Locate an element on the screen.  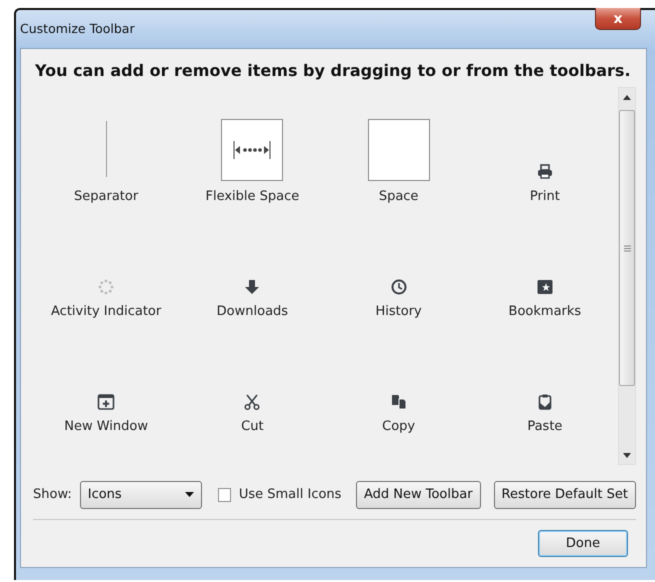
toolbar-button: Restore Default Set is located at coordinates (565, 494).